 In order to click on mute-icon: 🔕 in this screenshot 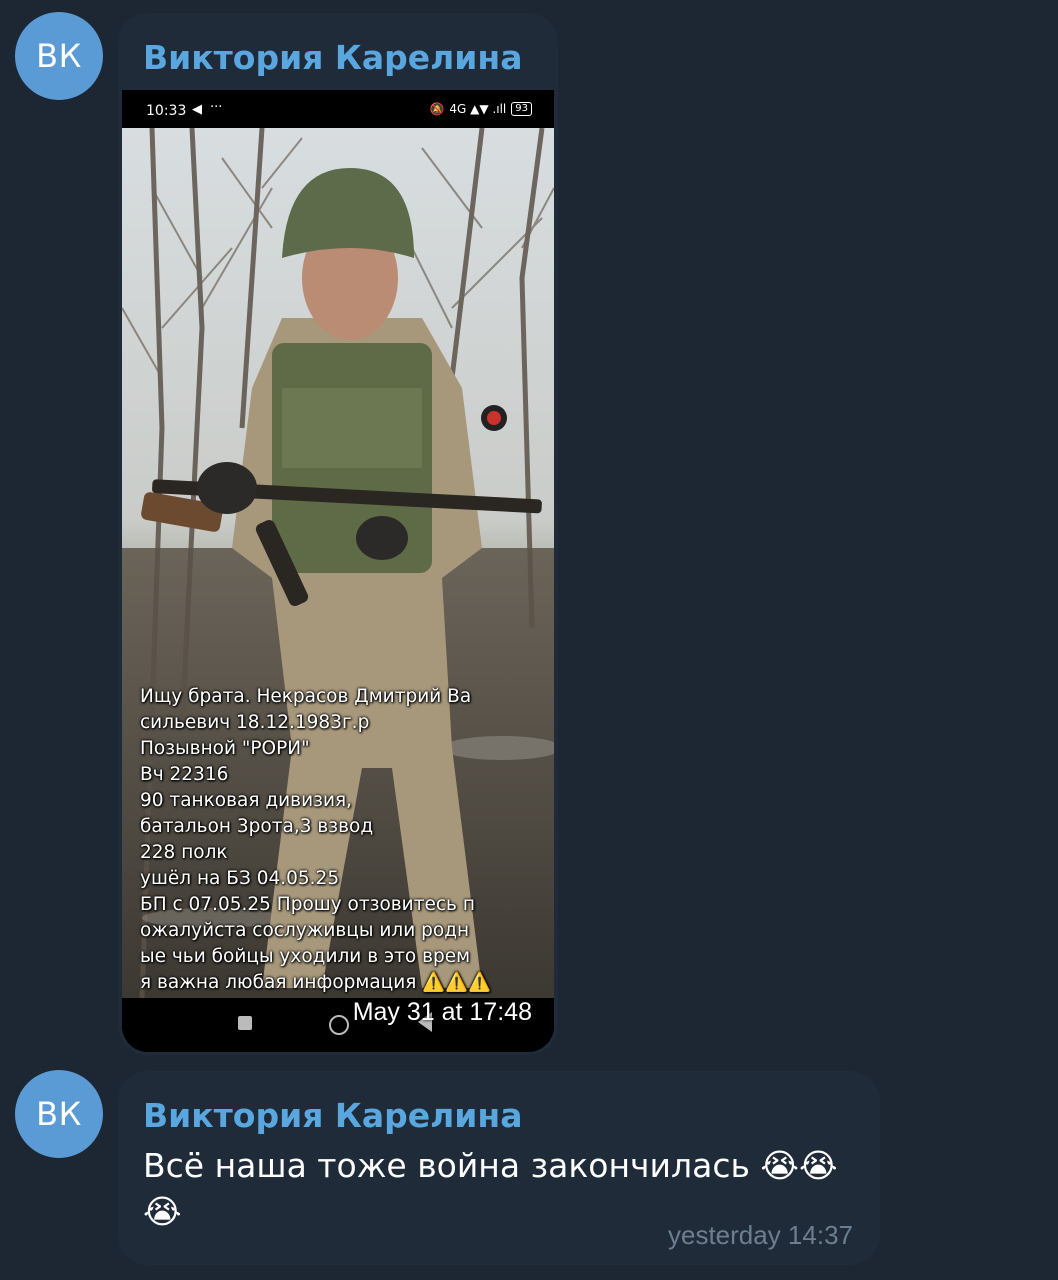, I will do `click(437, 109)`.